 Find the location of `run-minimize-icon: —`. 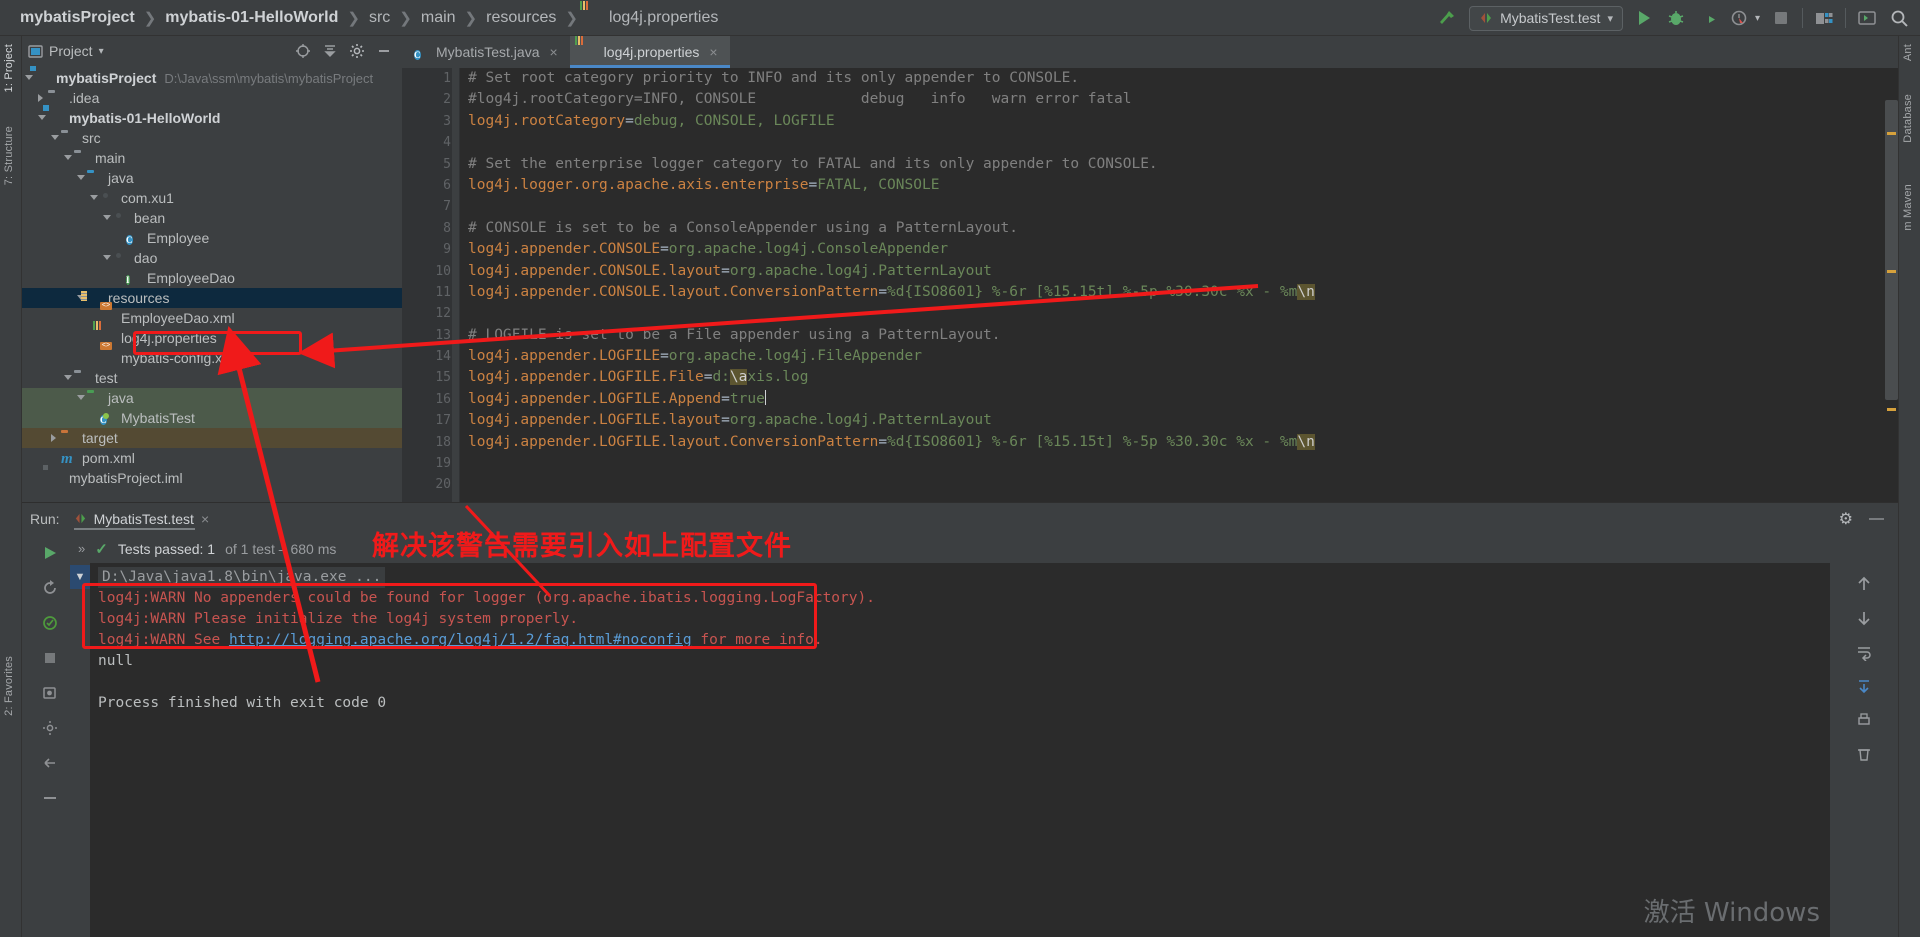

run-minimize-icon: — is located at coordinates (1876, 518).